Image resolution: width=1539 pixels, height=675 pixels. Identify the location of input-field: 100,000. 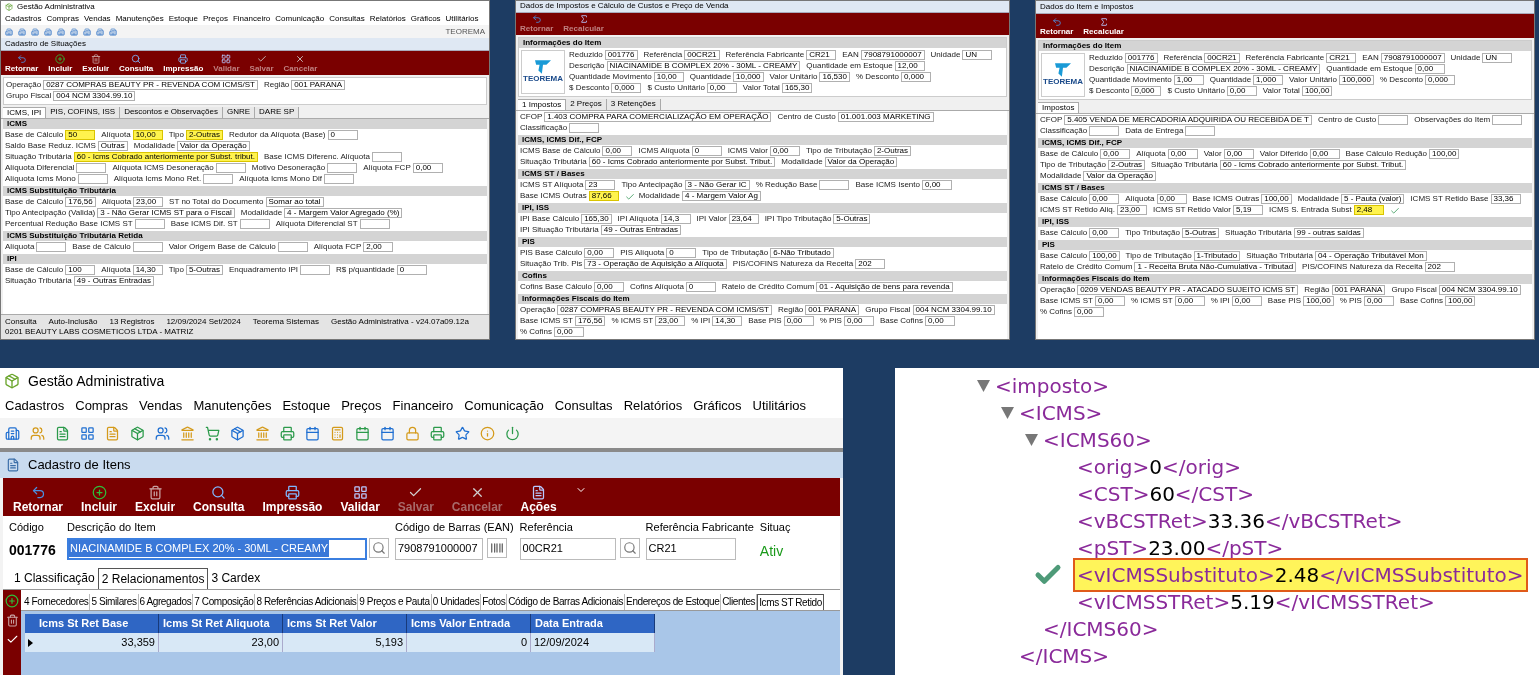
(1356, 80).